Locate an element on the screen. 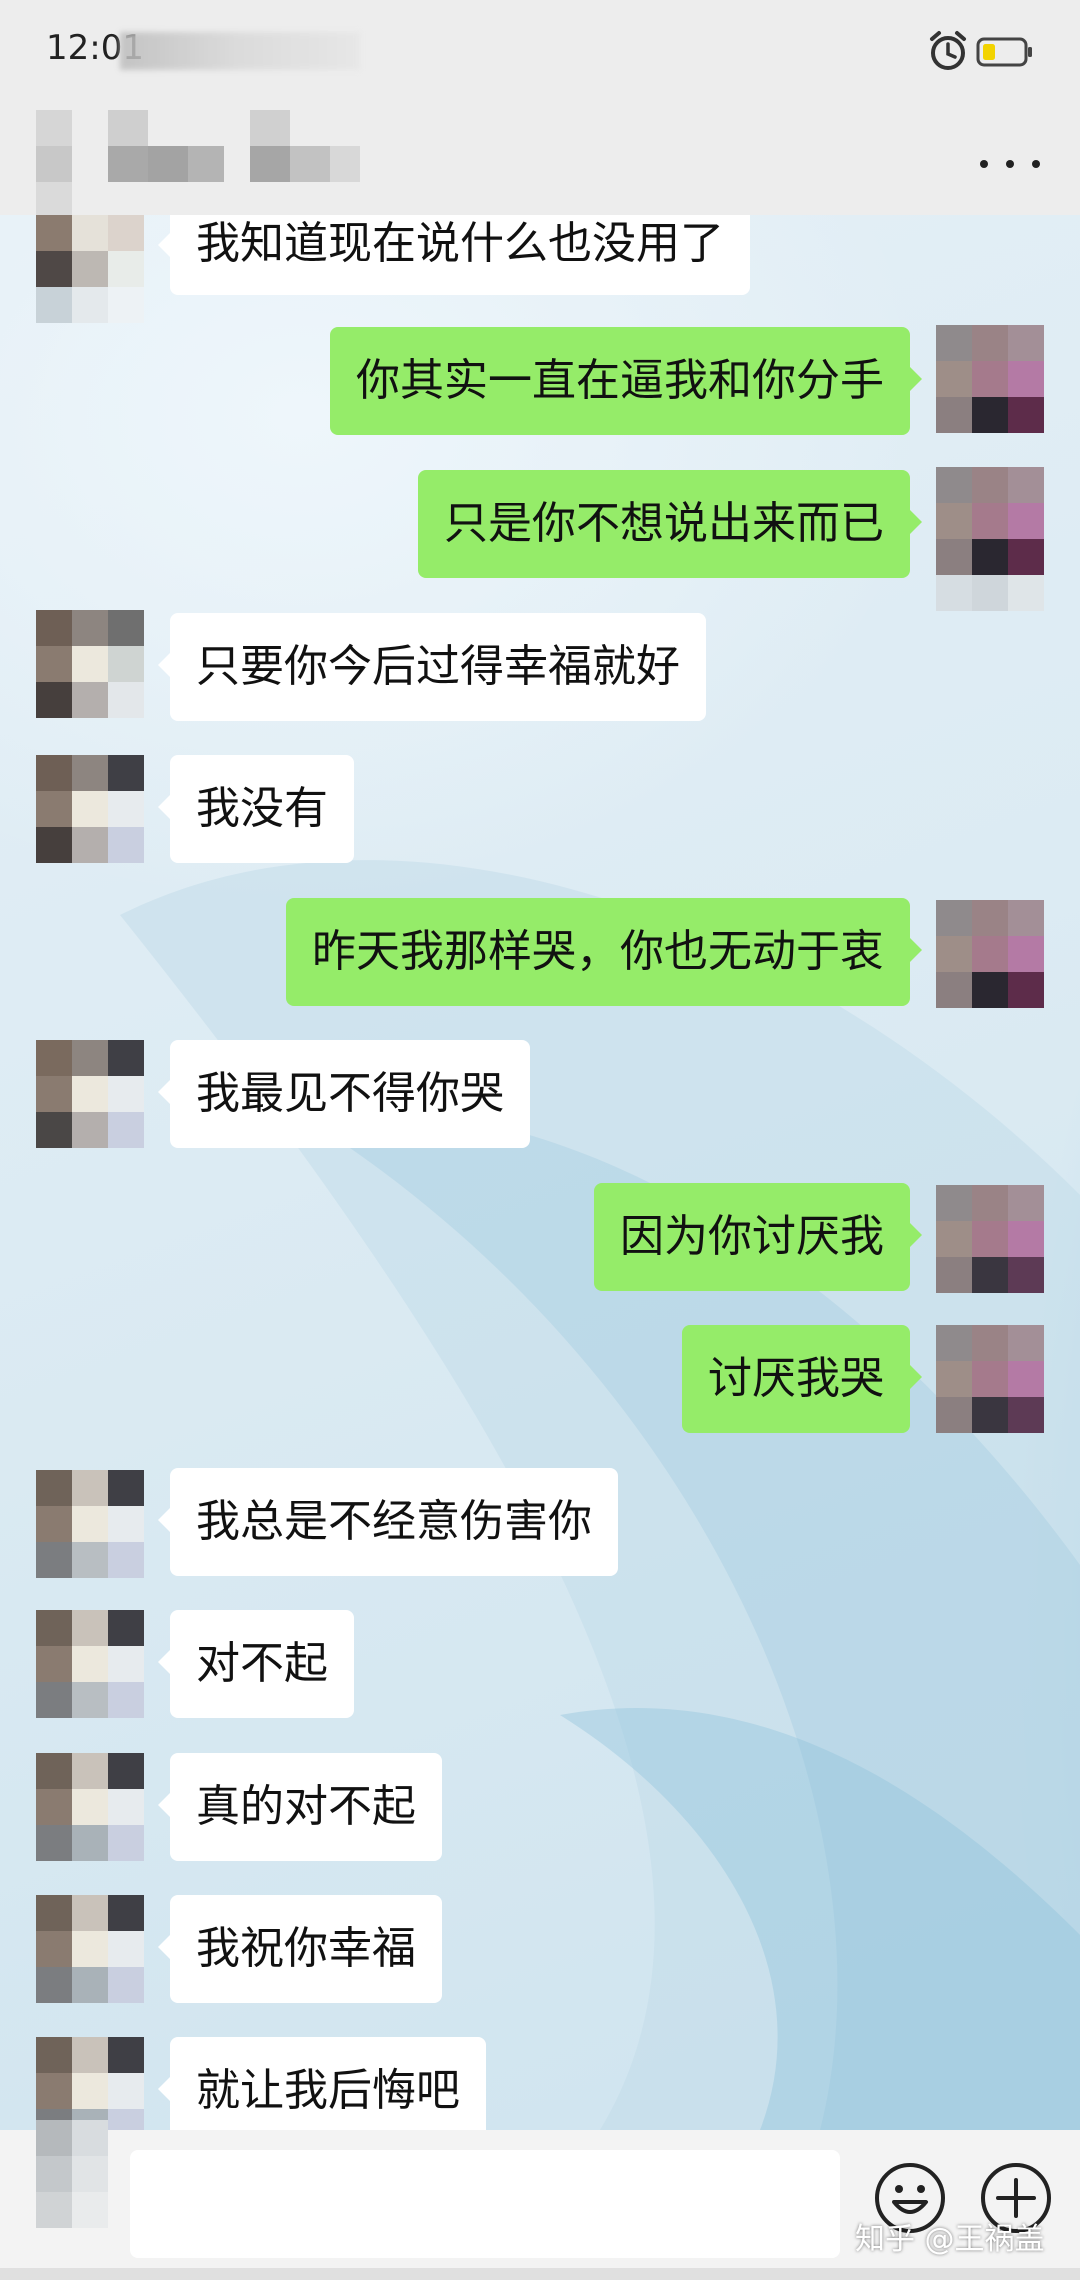  received-message-bubble: 我总是不经意伤害你 is located at coordinates (388, 1522).